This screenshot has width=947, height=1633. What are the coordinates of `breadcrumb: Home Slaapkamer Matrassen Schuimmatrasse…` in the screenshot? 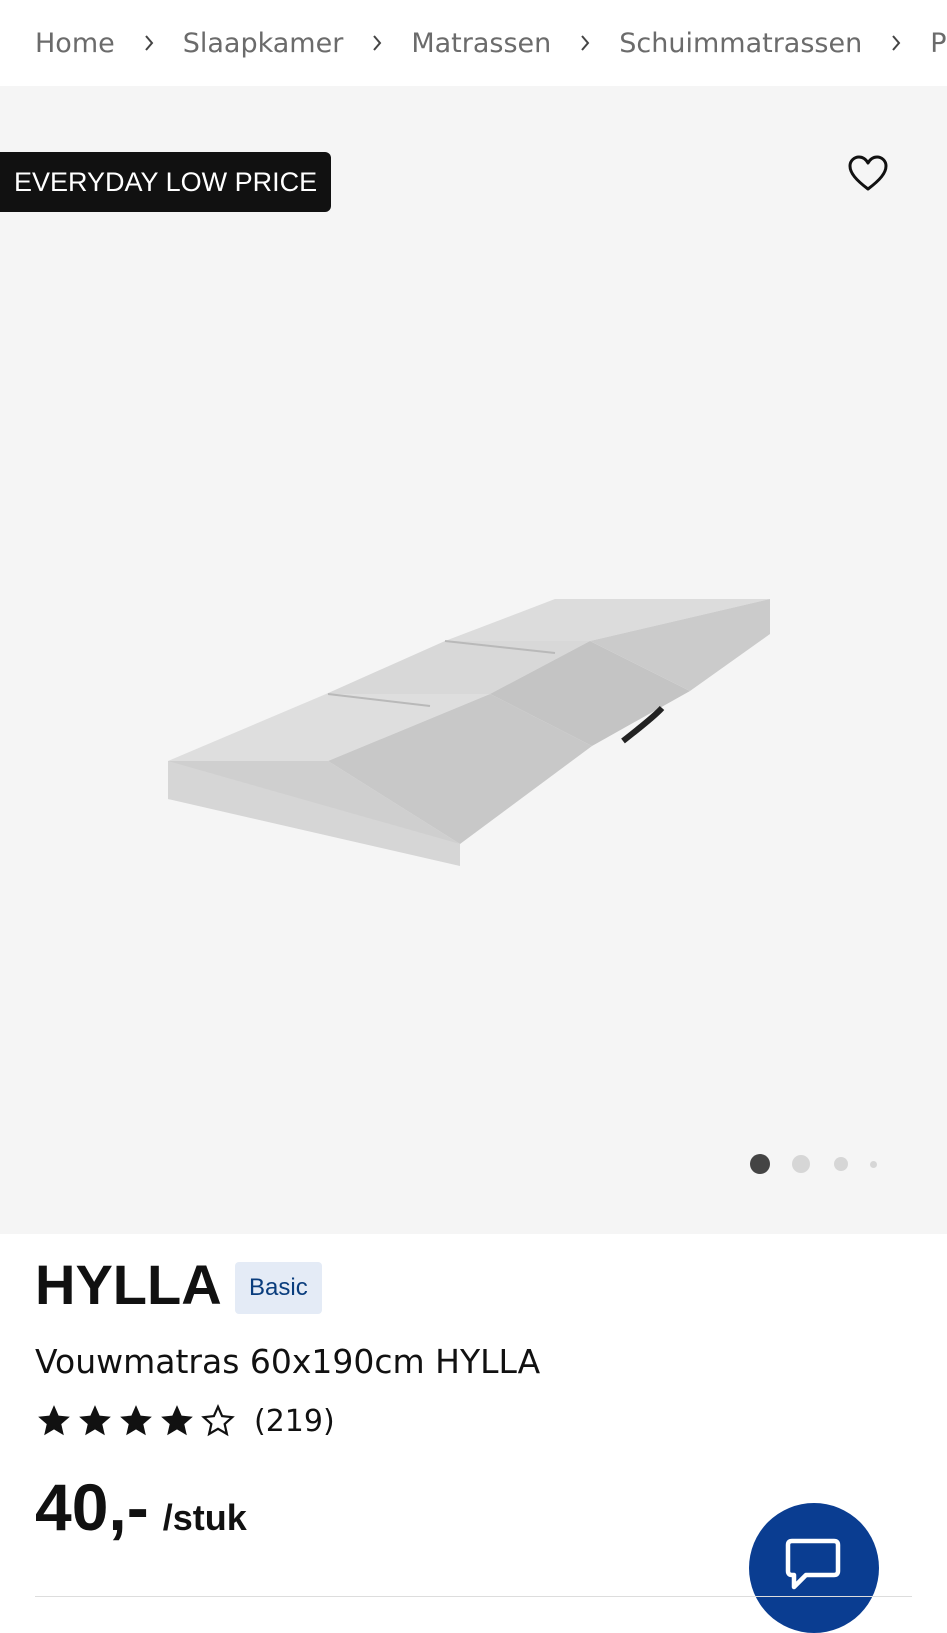 It's located at (473, 43).